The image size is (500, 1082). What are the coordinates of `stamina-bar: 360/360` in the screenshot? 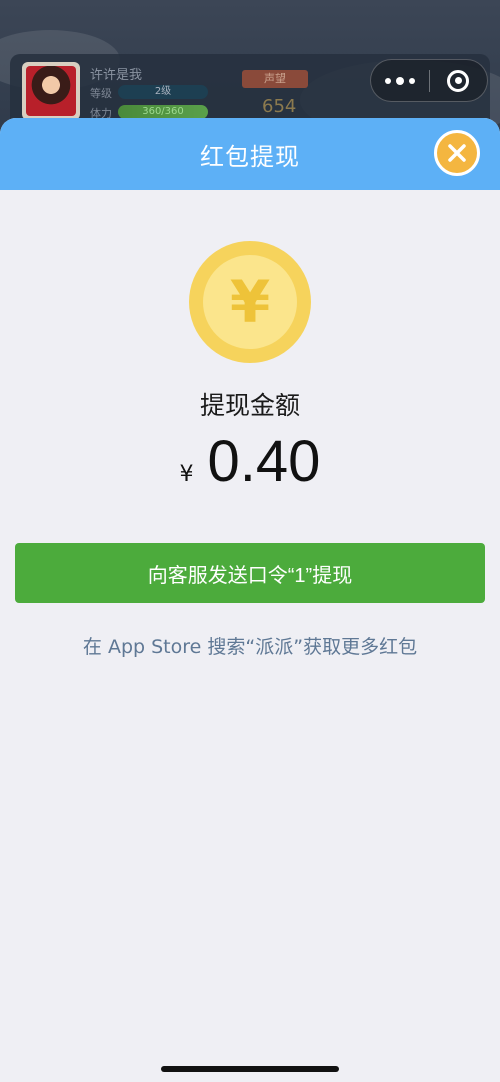 It's located at (163, 112).